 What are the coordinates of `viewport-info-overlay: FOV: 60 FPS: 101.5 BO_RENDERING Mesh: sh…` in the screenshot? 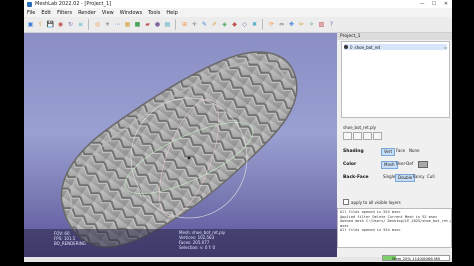 It's located at (180, 243).